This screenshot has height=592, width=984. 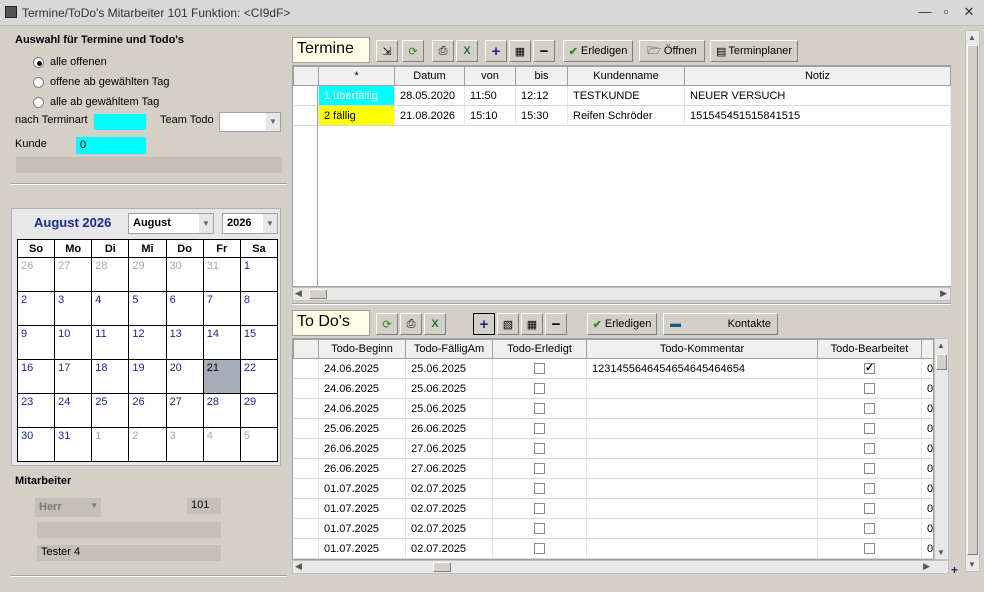 I want to click on cell-faellig: 27.06.2025, so click(x=449, y=468).